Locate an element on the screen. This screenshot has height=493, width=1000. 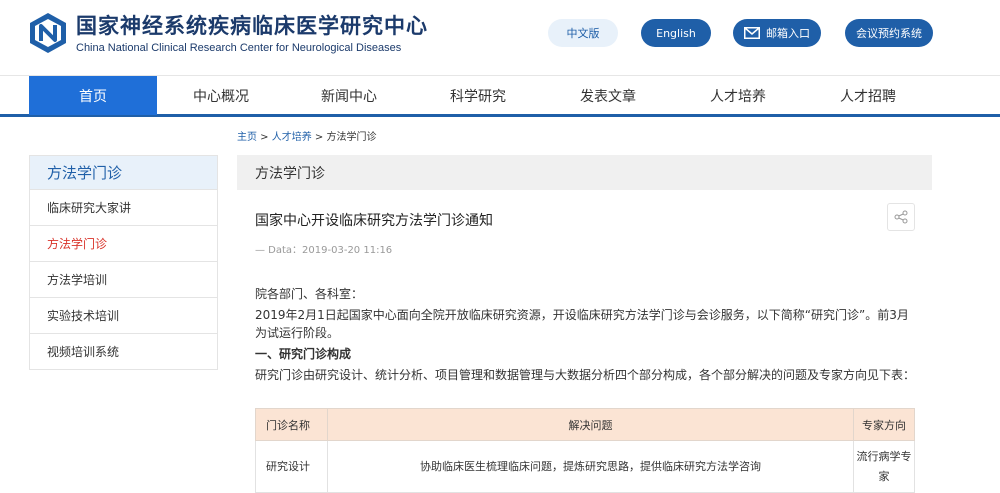
center-logo-icon is located at coordinates (48, 33).